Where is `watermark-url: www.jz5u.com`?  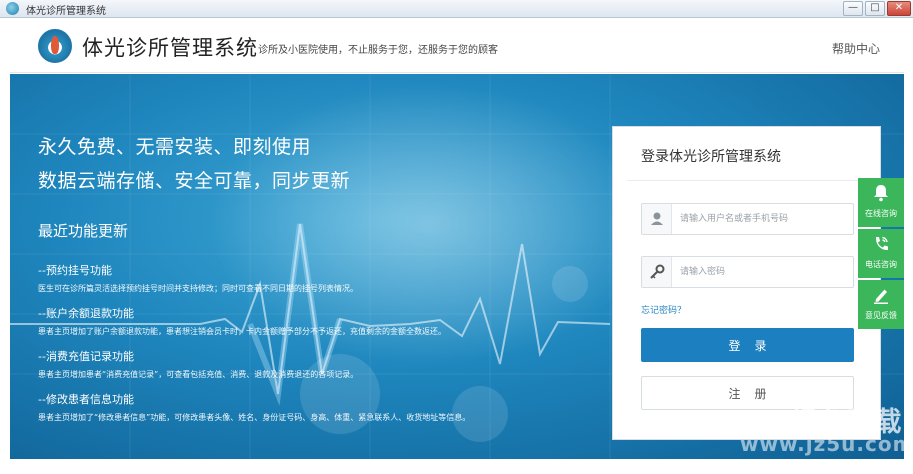
watermark-url: www.jz5u.com is located at coordinates (826, 444).